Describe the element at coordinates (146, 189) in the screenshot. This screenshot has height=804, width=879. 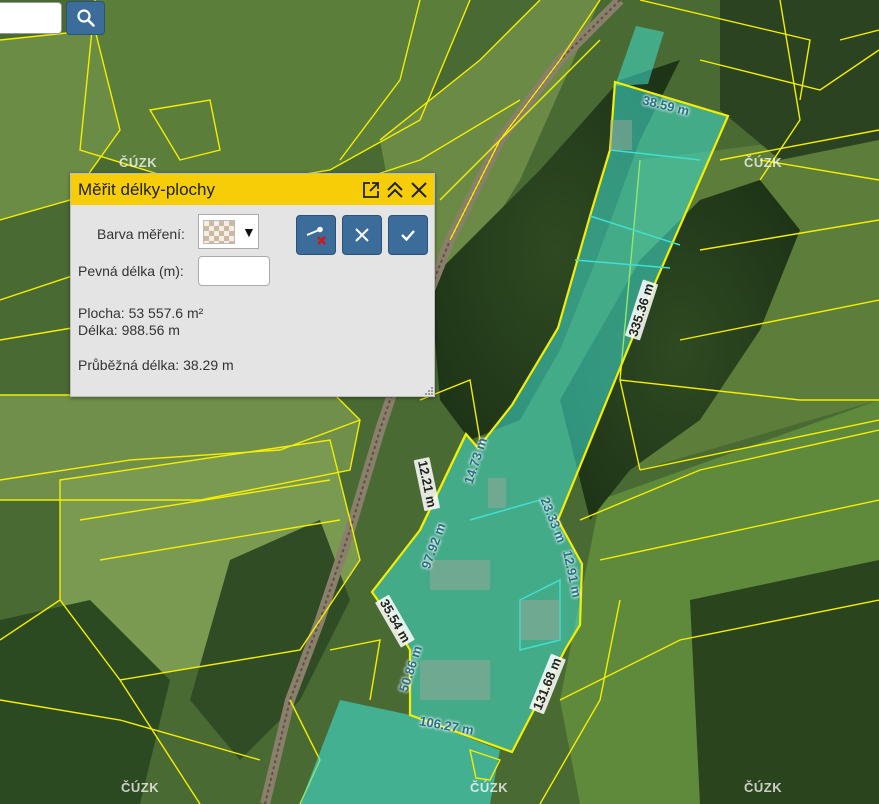
I see `panel-title: Měřit délky-plochy` at that location.